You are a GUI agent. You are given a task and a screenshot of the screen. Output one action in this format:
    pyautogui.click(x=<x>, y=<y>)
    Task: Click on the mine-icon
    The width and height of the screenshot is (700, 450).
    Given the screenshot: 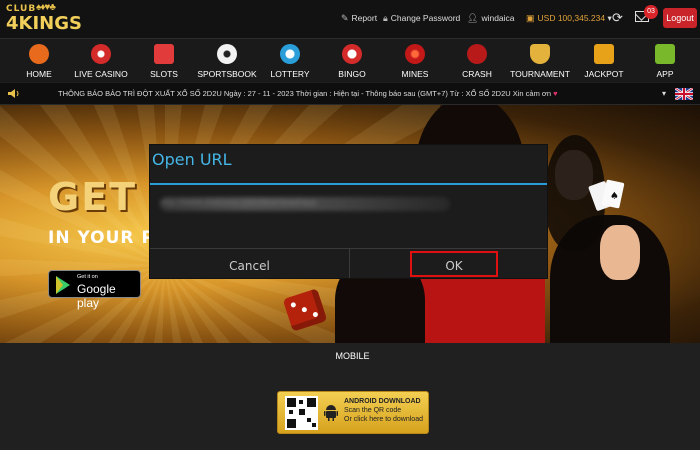 What is the action you would take?
    pyautogui.click(x=415, y=54)
    